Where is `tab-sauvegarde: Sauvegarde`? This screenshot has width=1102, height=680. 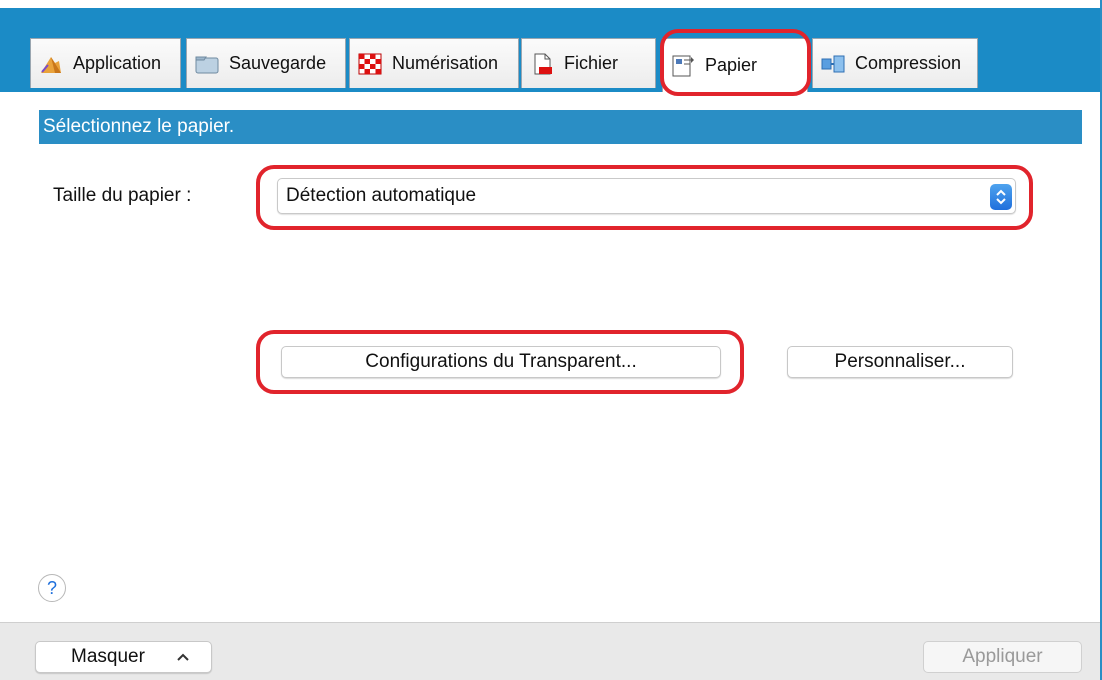
tab-sauvegarde: Sauvegarde is located at coordinates (266, 63).